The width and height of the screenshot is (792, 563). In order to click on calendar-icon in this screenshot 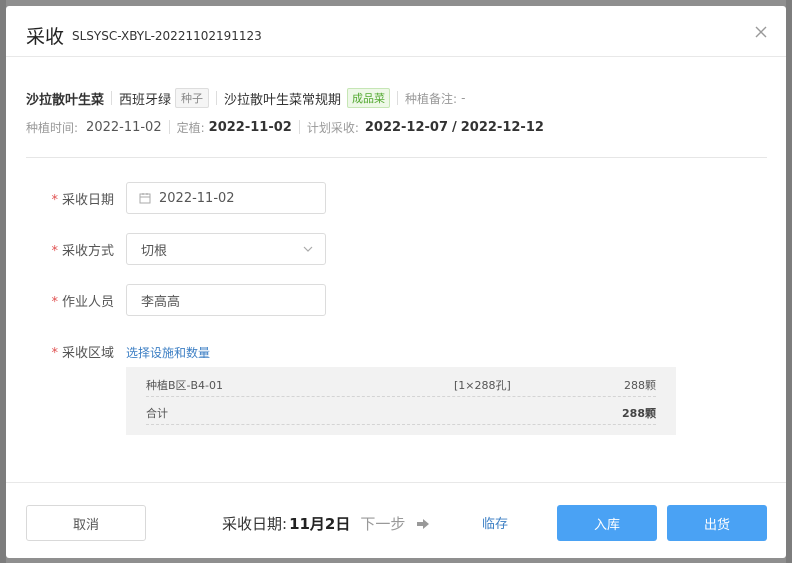, I will do `click(145, 198)`.